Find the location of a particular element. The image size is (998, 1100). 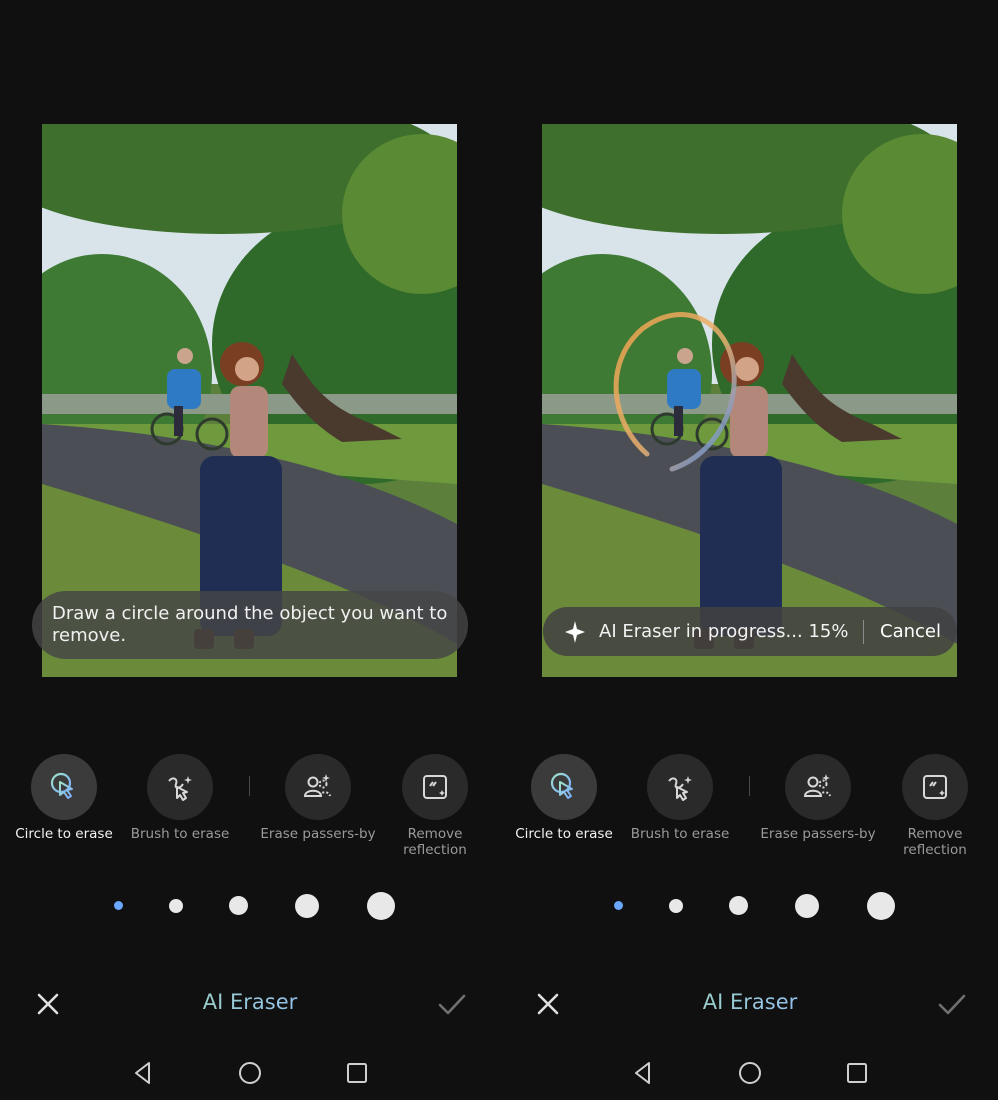

progress-text: AI Eraser in progress... 15% is located at coordinates (724, 631).